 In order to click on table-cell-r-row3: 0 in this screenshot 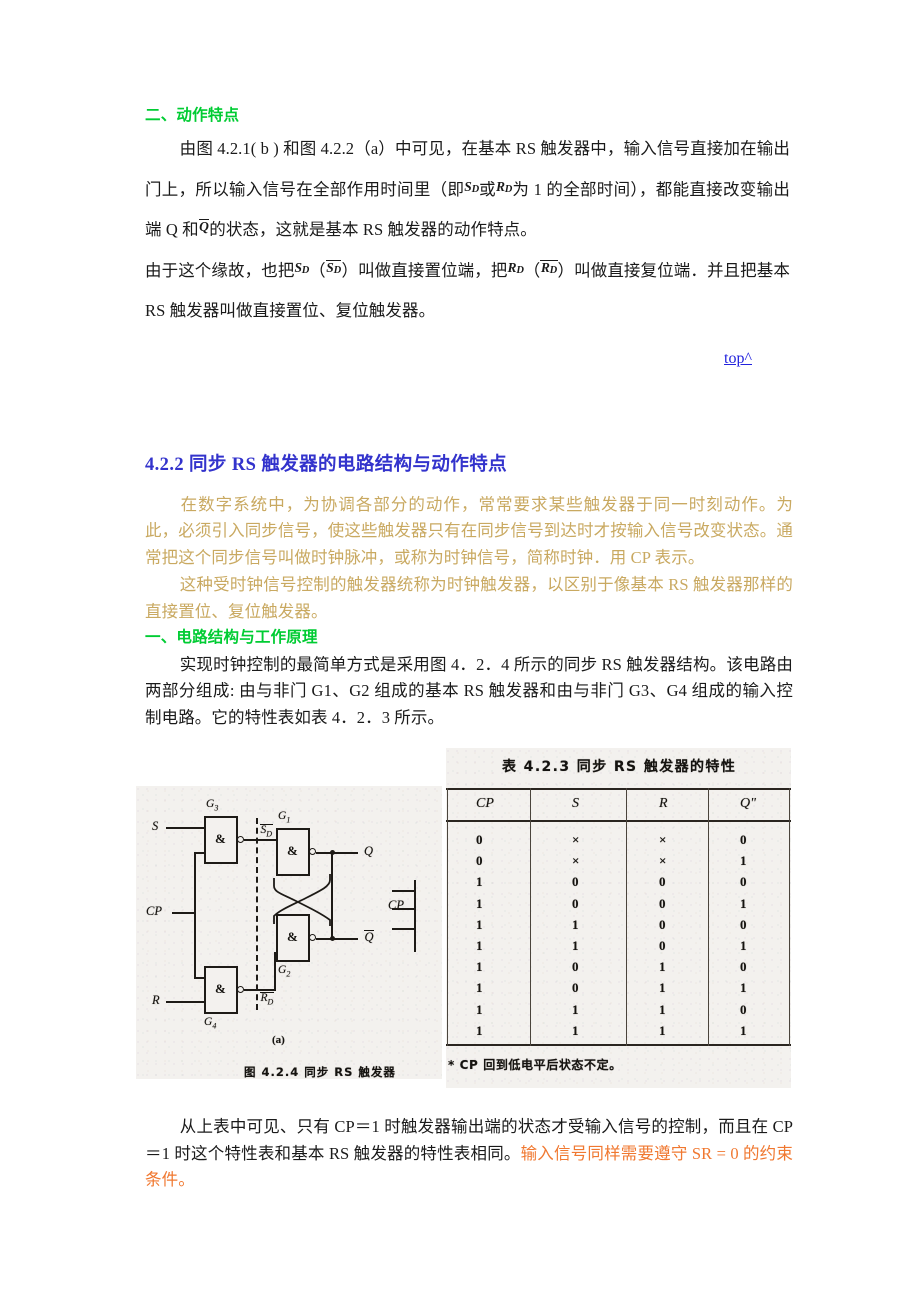, I will do `click(662, 882)`.